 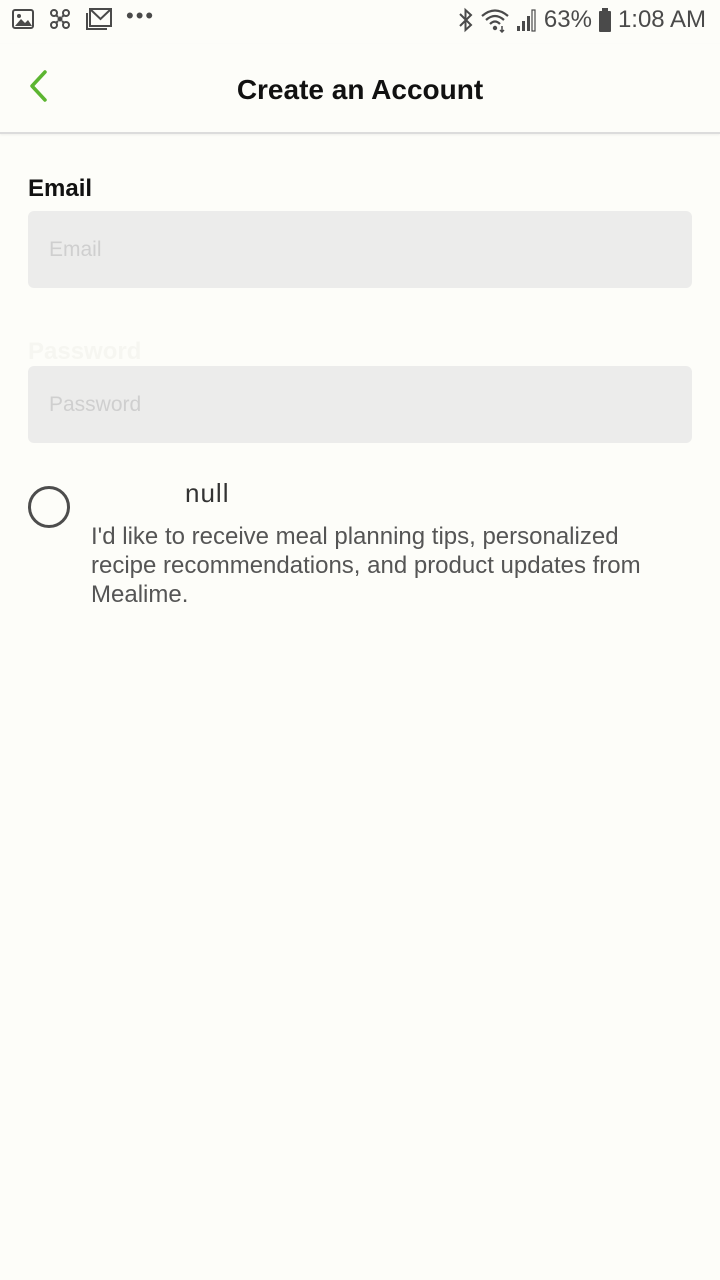 What do you see at coordinates (605, 20) in the screenshot?
I see `battery-icon` at bounding box center [605, 20].